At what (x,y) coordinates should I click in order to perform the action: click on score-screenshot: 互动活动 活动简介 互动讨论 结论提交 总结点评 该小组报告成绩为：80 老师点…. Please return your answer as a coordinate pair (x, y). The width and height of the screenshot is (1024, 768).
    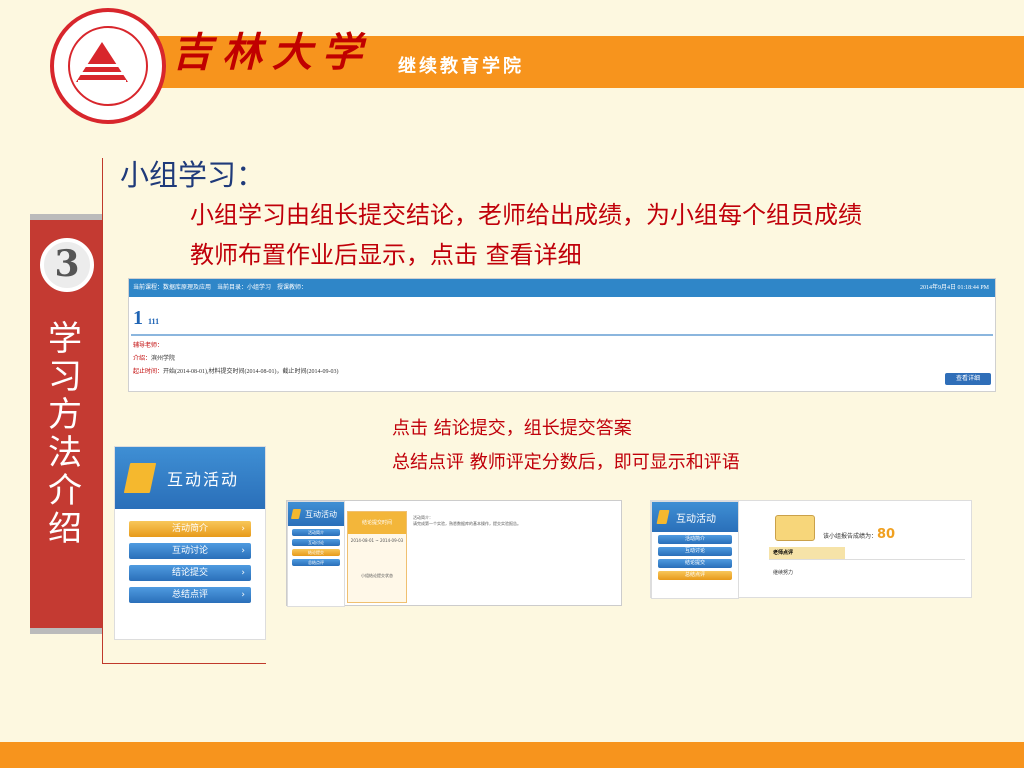
    Looking at the image, I should click on (811, 549).